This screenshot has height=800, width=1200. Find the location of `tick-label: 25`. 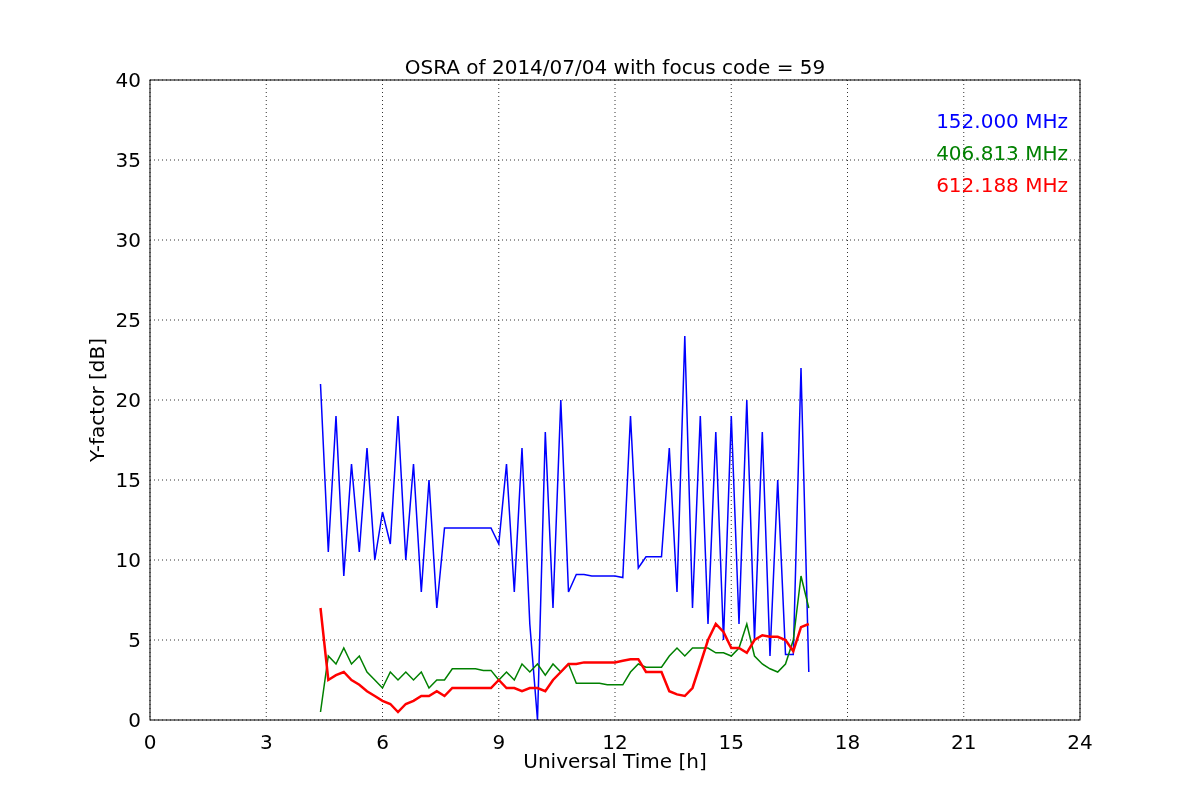

tick-label: 25 is located at coordinates (128, 320).